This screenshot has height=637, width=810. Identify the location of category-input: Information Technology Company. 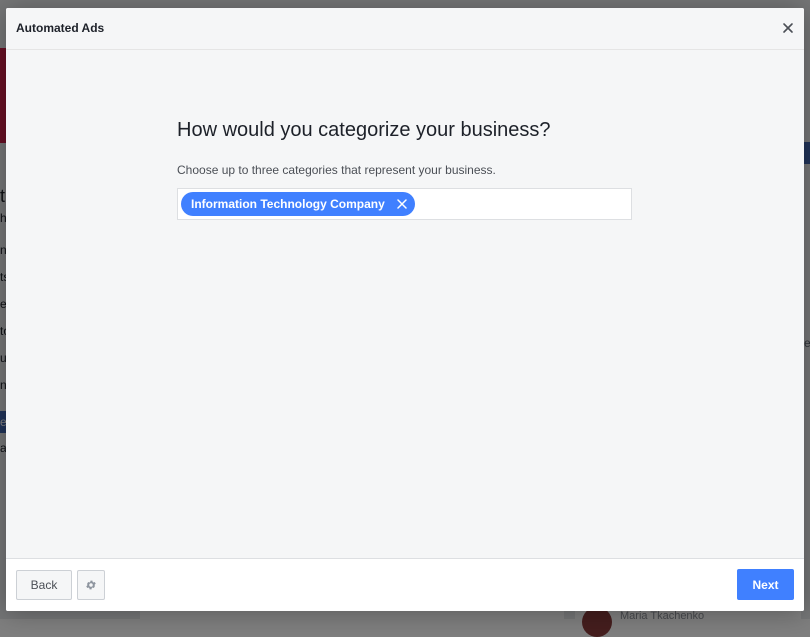
(404, 204).